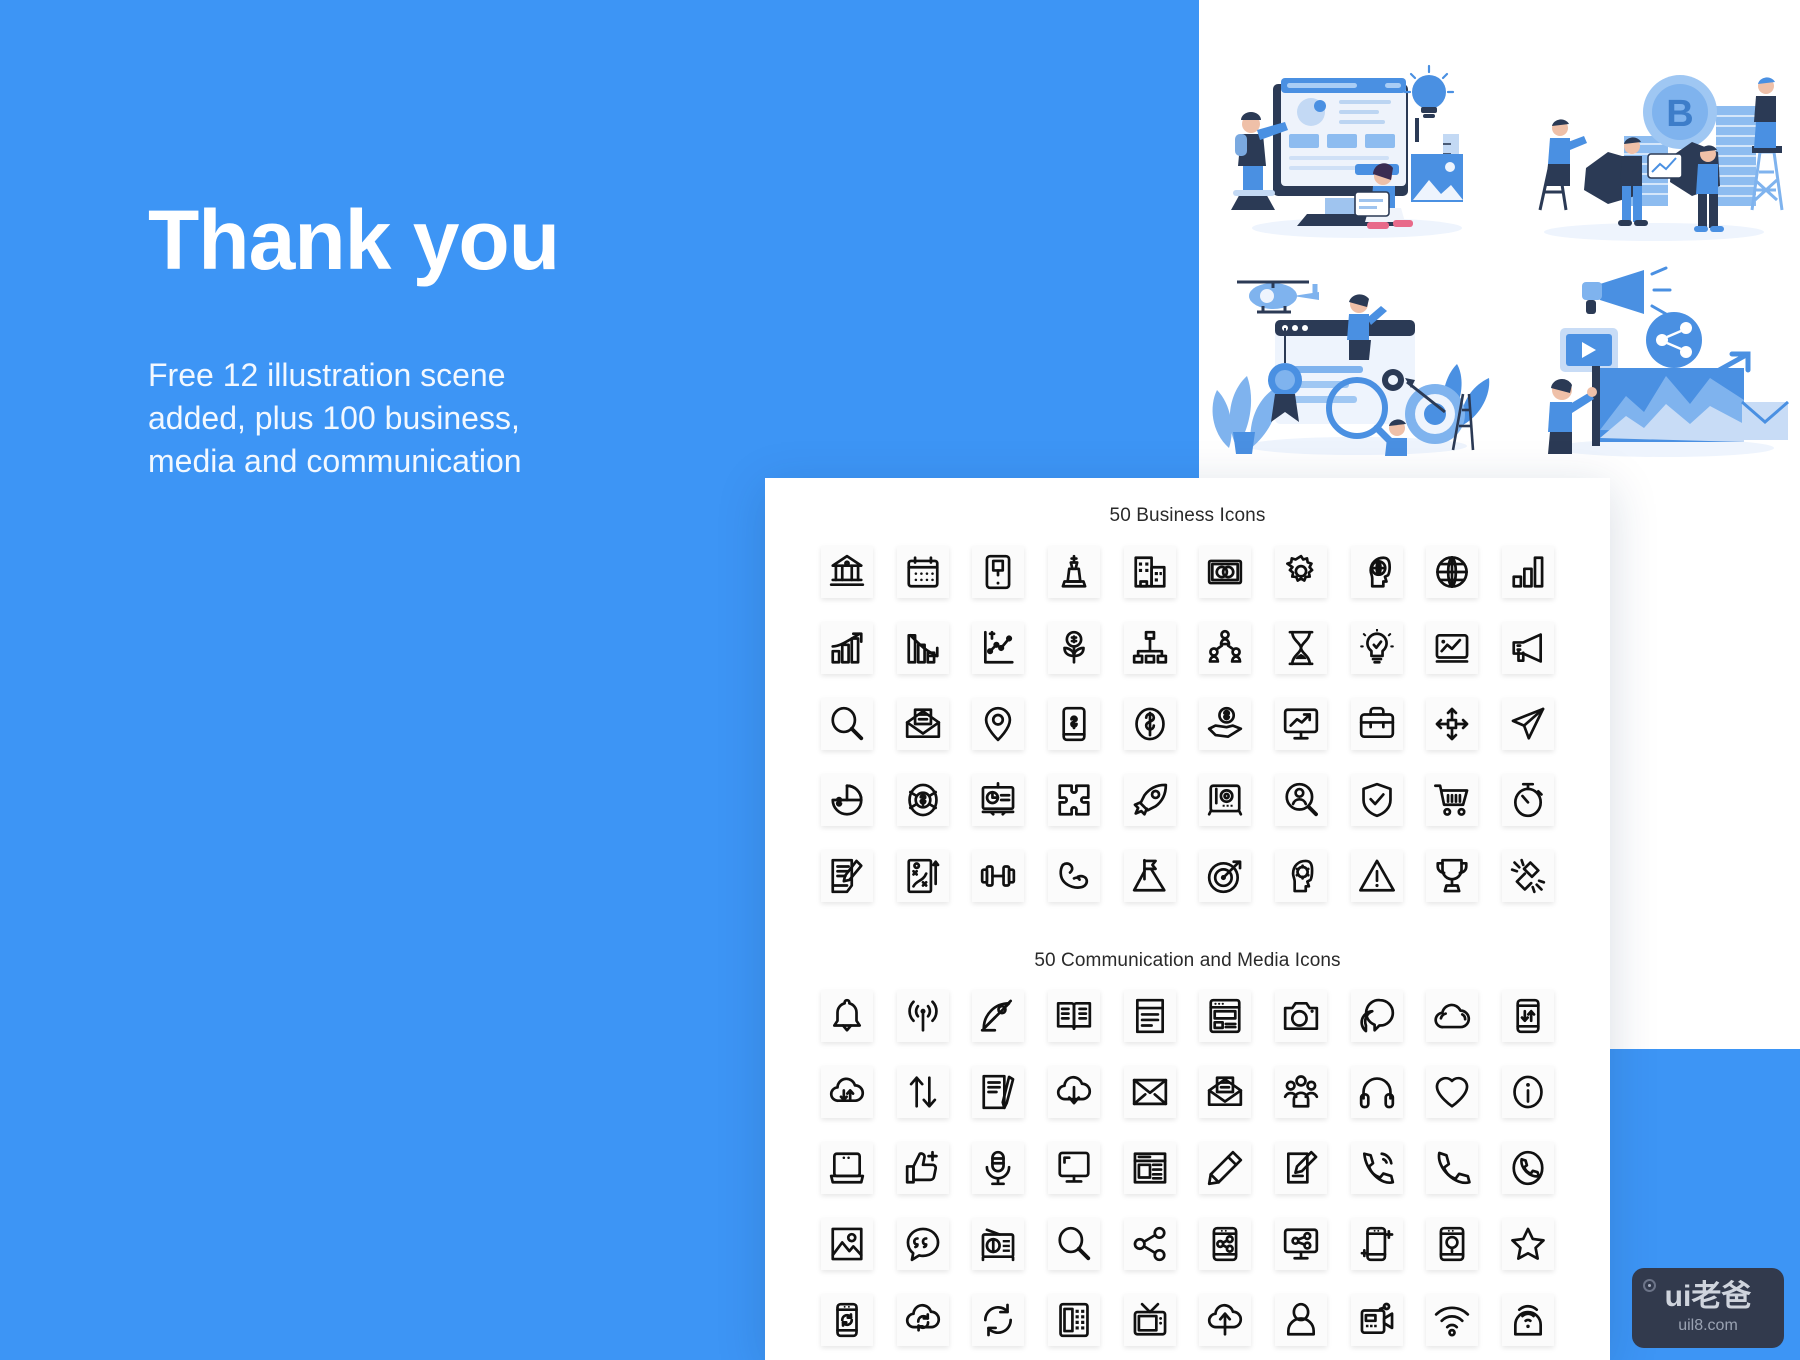 This screenshot has height=1360, width=1800. What do you see at coordinates (1073, 1016) in the screenshot?
I see `open-book-icon` at bounding box center [1073, 1016].